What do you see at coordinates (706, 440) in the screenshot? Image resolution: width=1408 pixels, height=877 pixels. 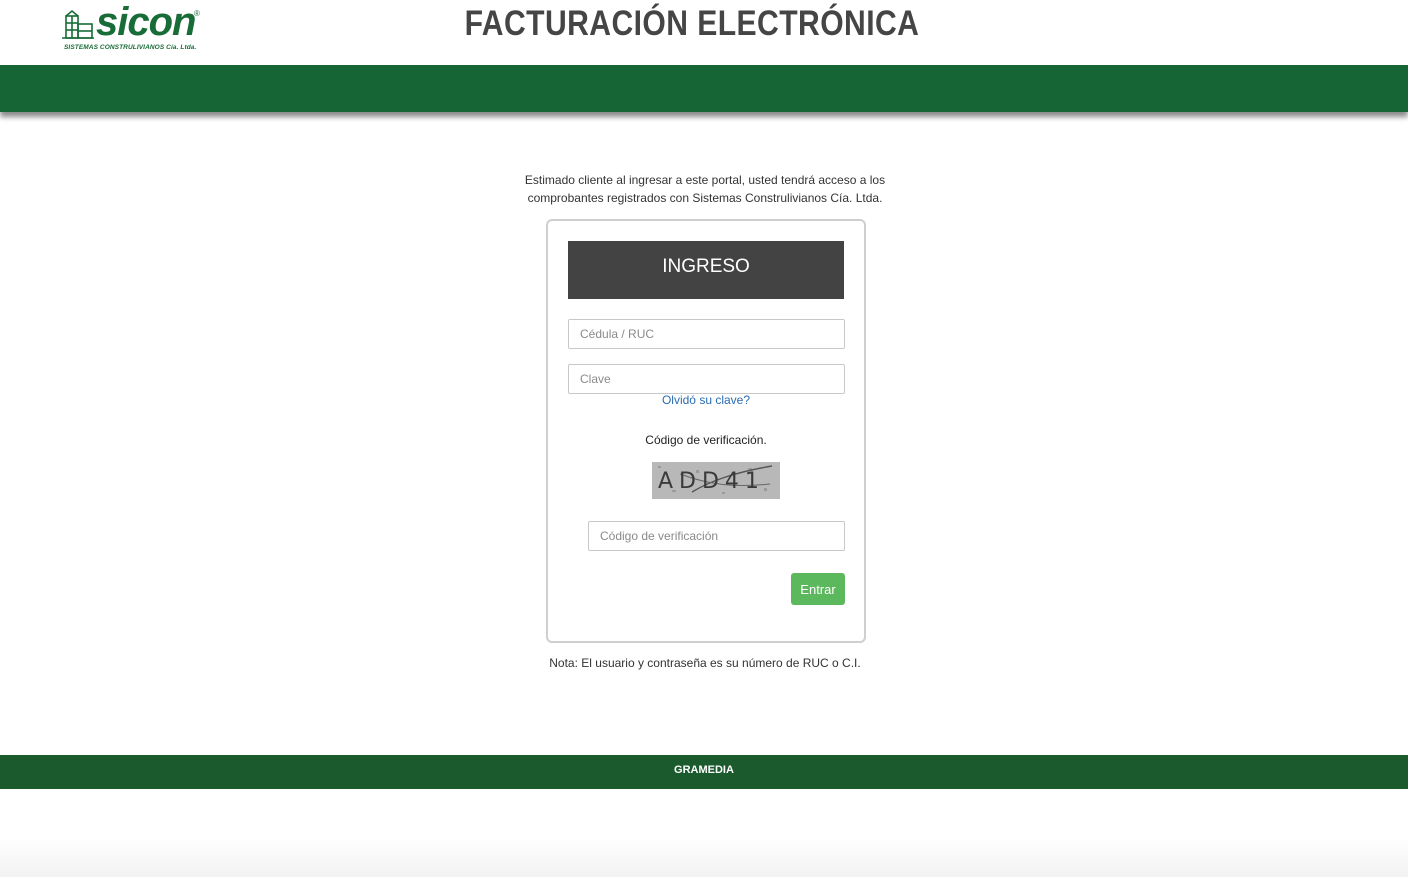 I see `verification-label: Código de verificación.` at bounding box center [706, 440].